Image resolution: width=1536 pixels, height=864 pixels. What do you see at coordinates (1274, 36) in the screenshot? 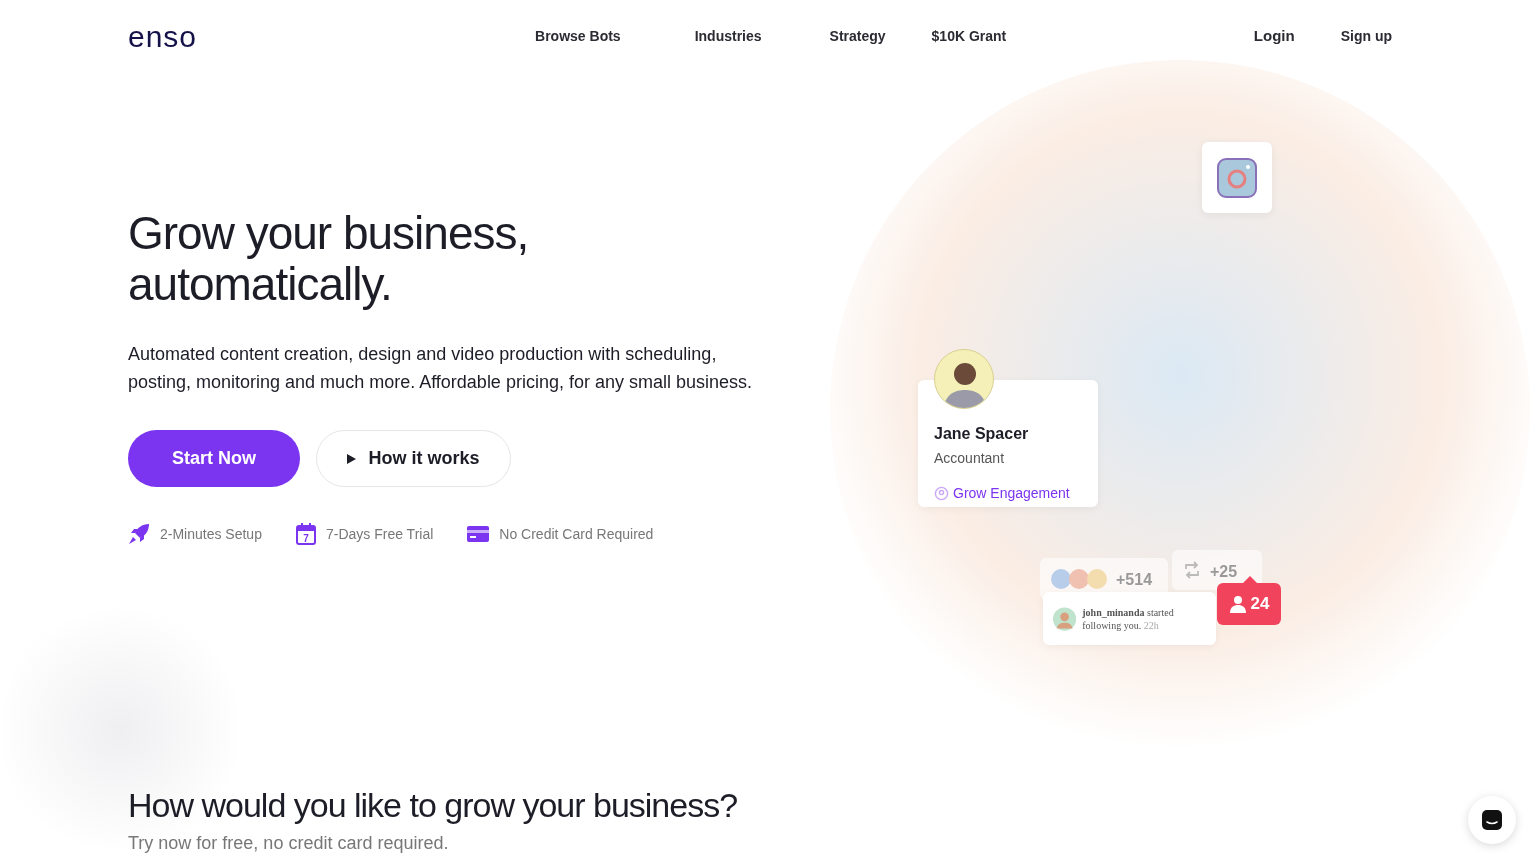
I see `login-link: Login` at bounding box center [1274, 36].